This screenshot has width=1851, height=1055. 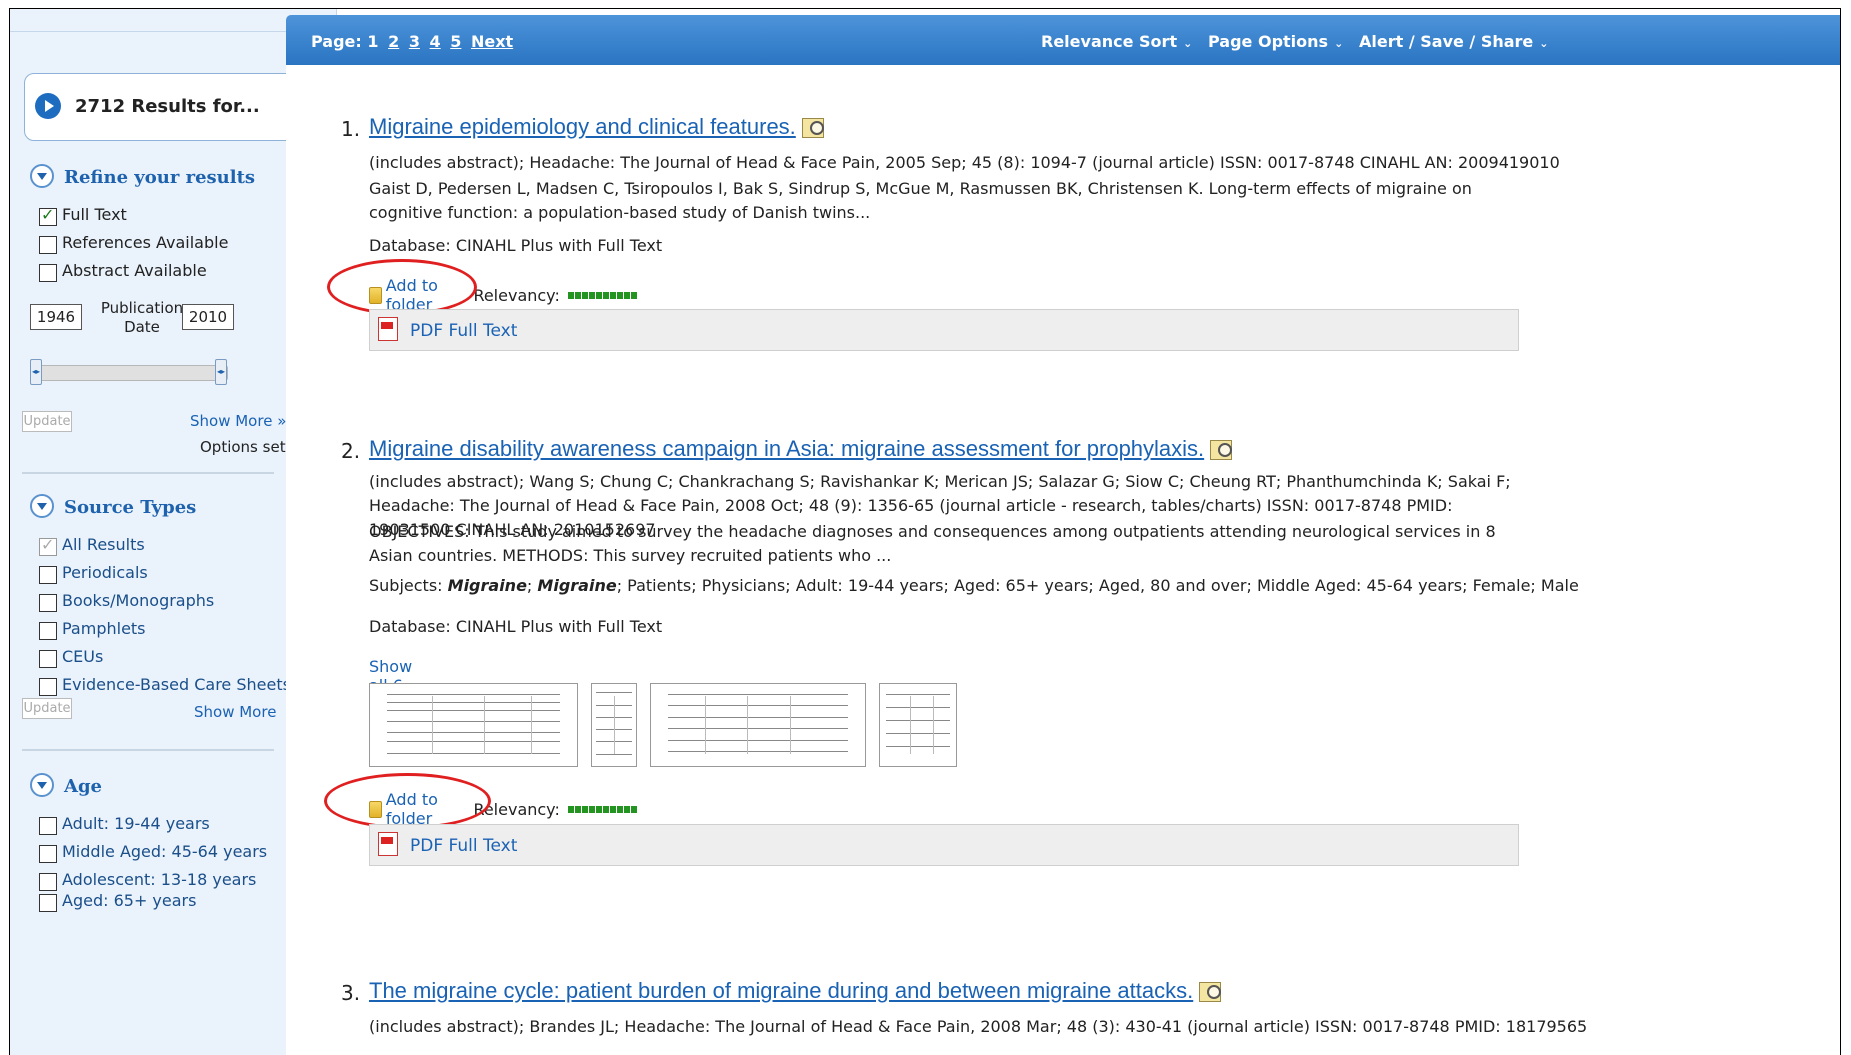 I want to click on age-adult: Adult: 19-44 years, so click(x=124, y=824).